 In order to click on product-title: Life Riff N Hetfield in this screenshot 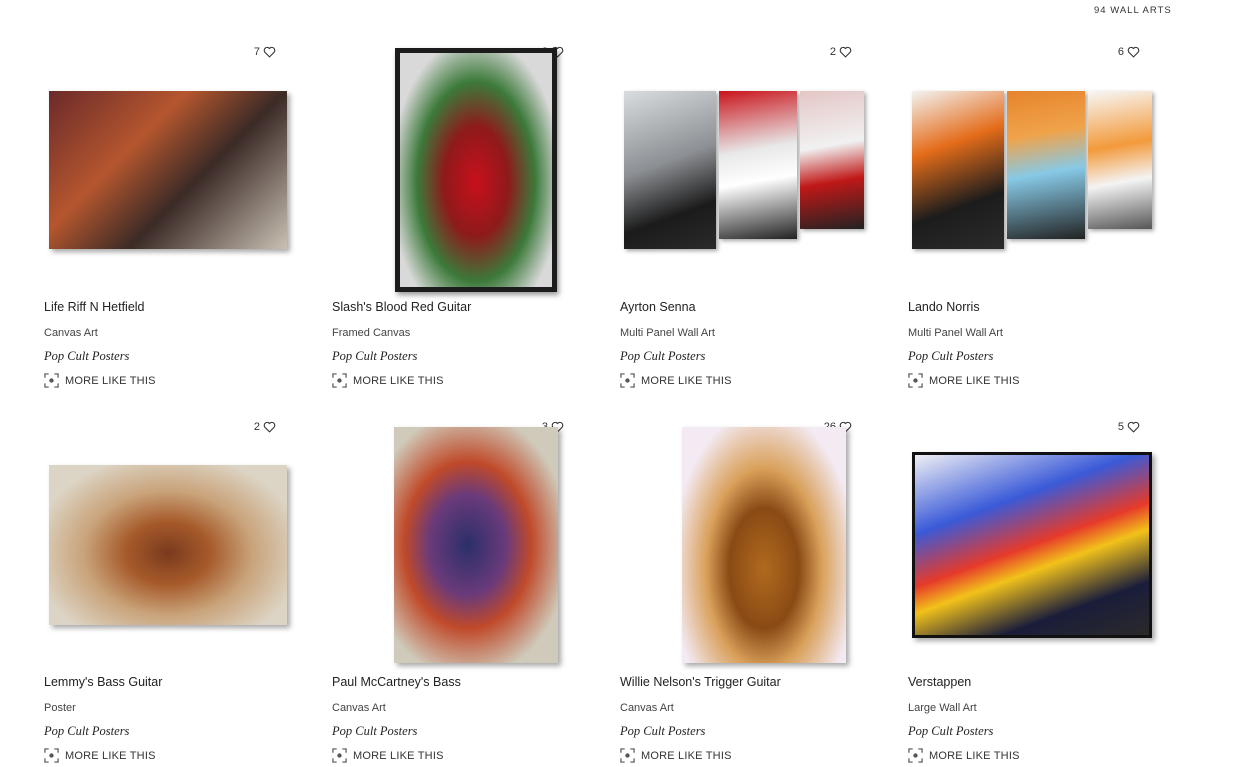, I will do `click(94, 307)`.